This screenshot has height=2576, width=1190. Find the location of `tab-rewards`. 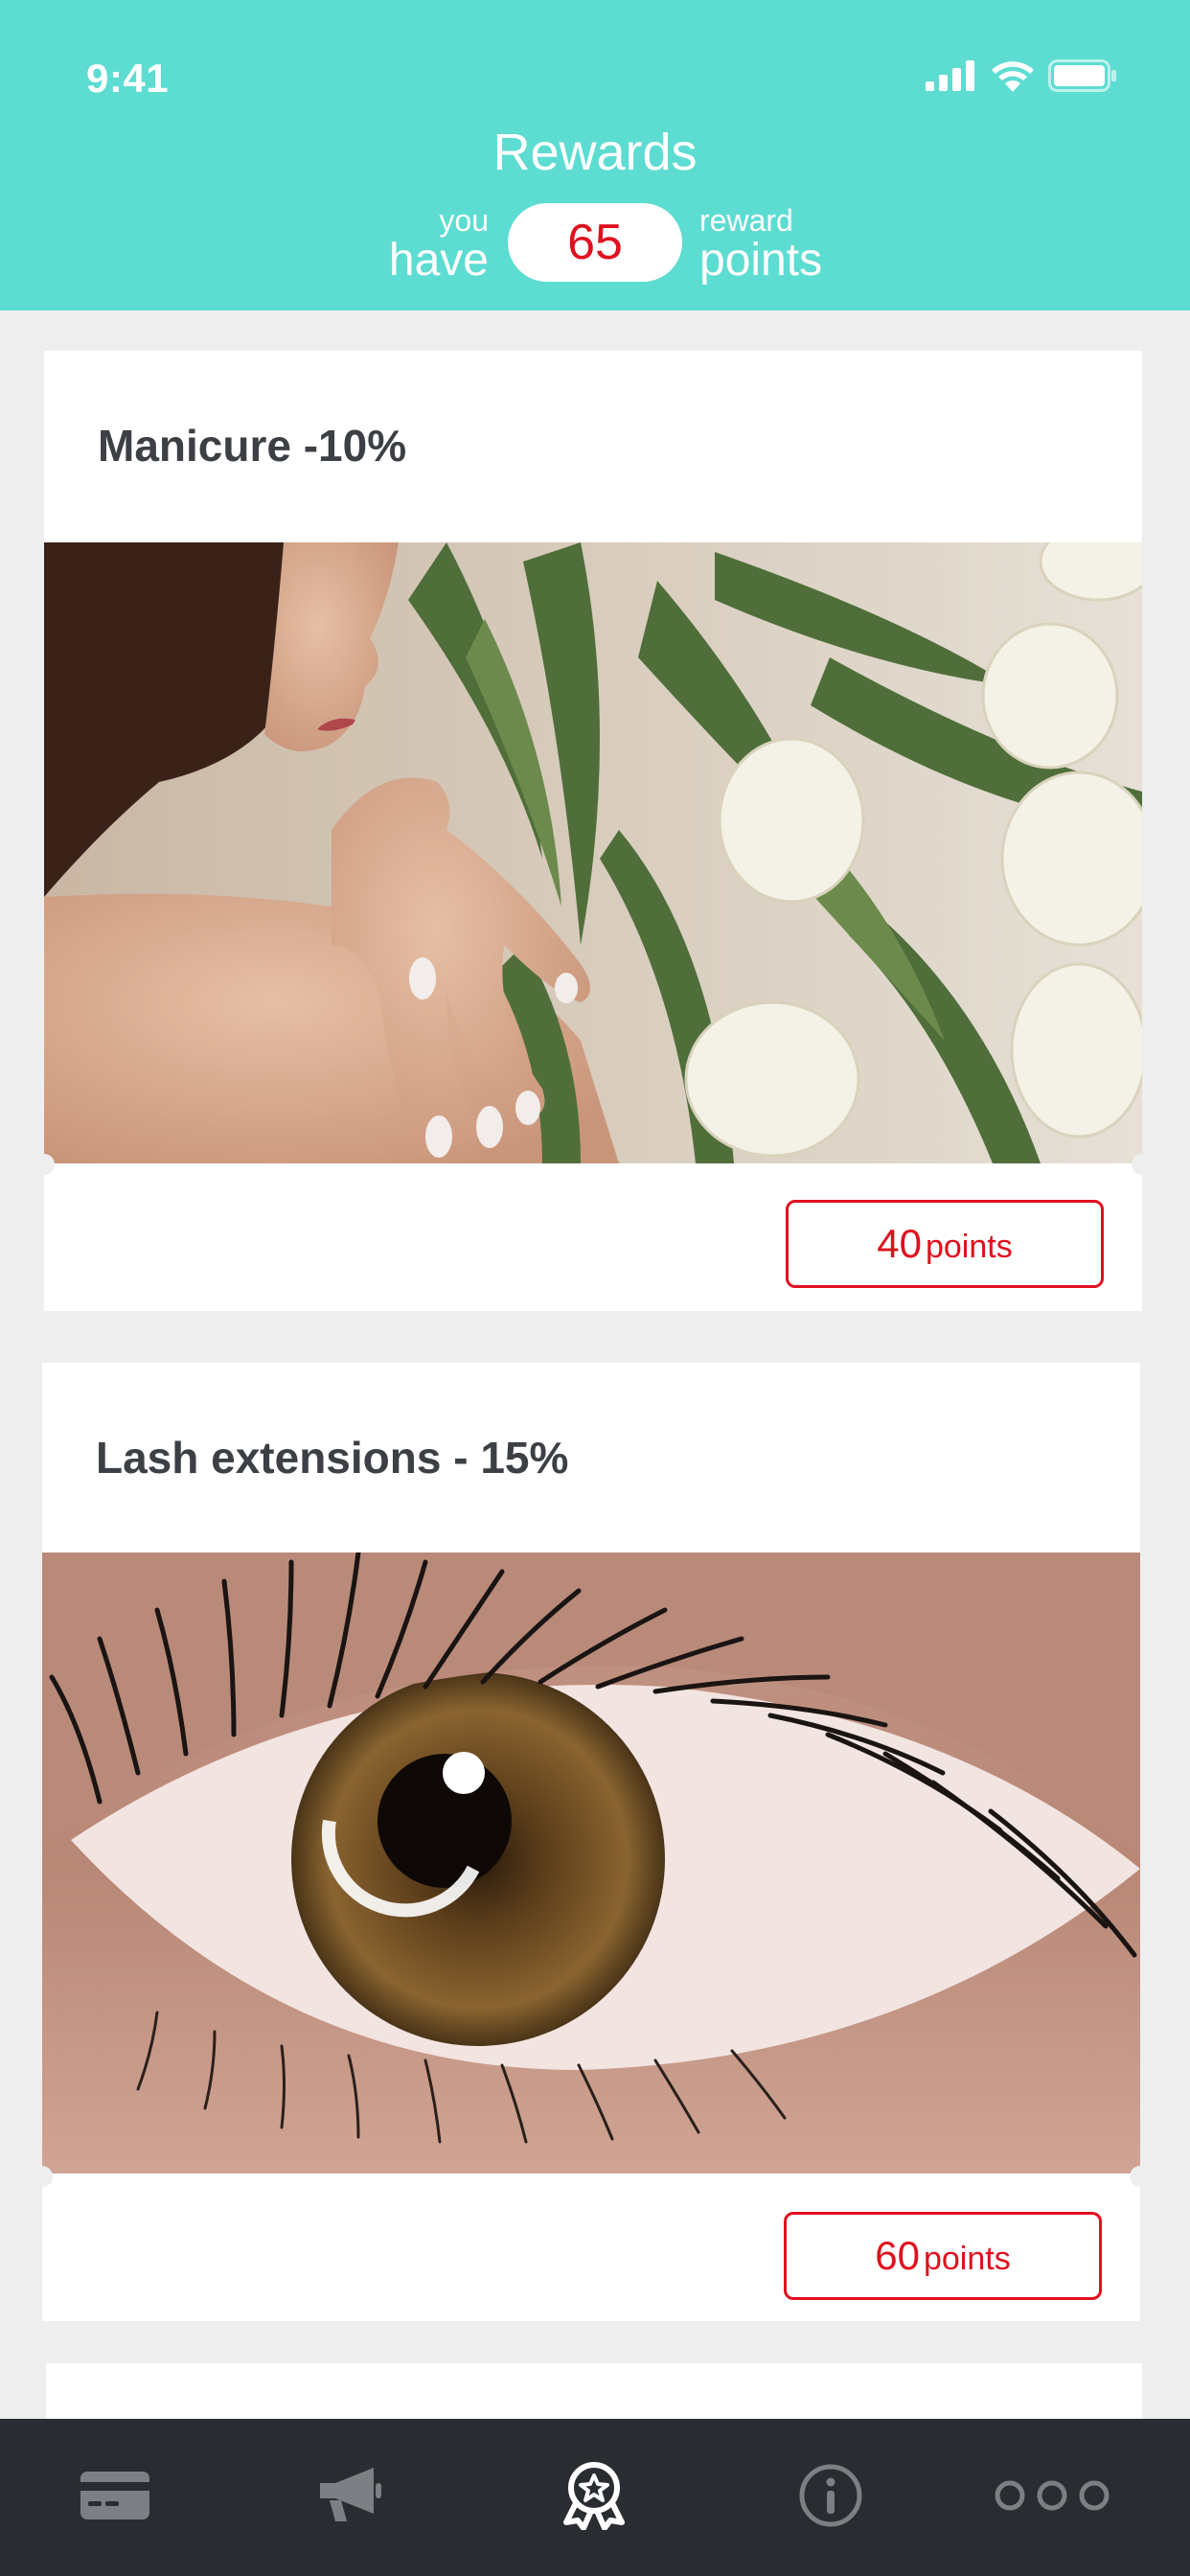

tab-rewards is located at coordinates (594, 2497).